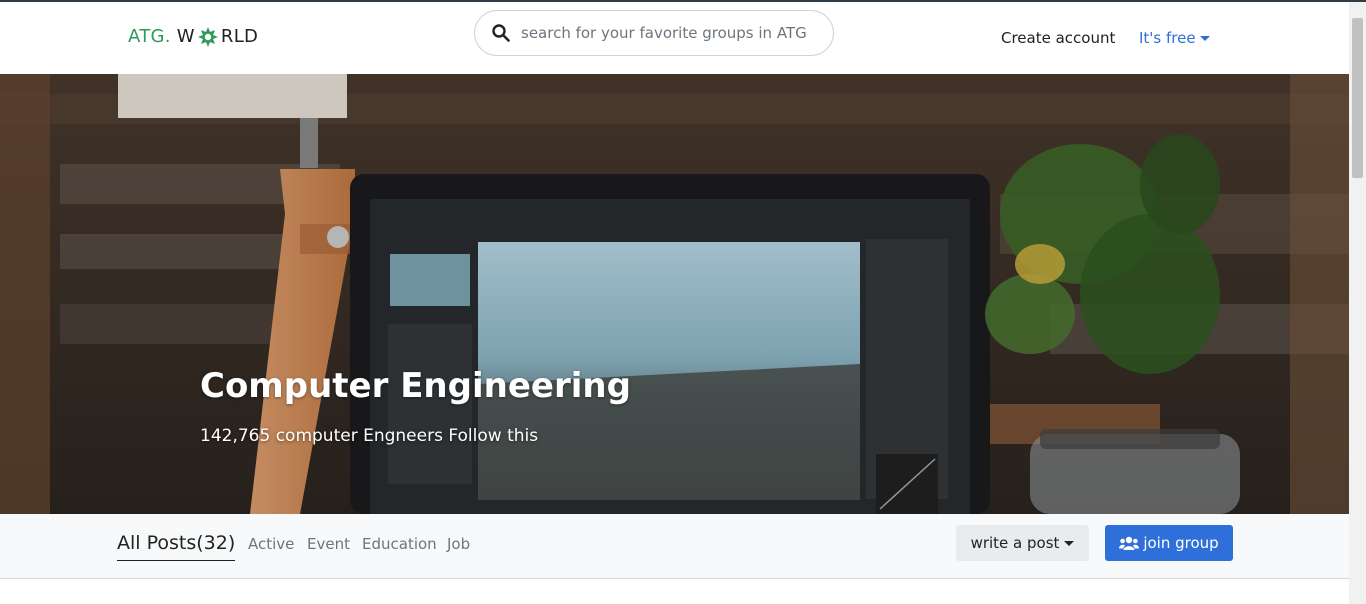  I want to click on create-account-link: Create account, so click(1058, 38).